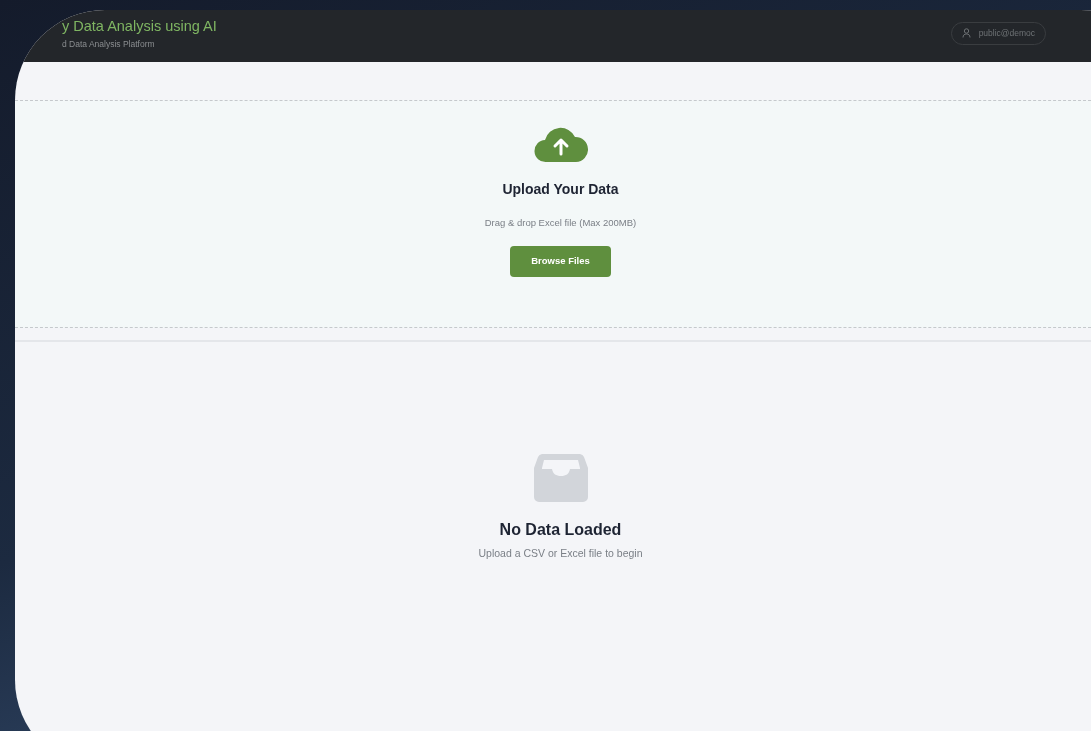 The image size is (1091, 731). Describe the element at coordinates (560, 144) in the screenshot. I see `cloud-upload-icon` at that location.